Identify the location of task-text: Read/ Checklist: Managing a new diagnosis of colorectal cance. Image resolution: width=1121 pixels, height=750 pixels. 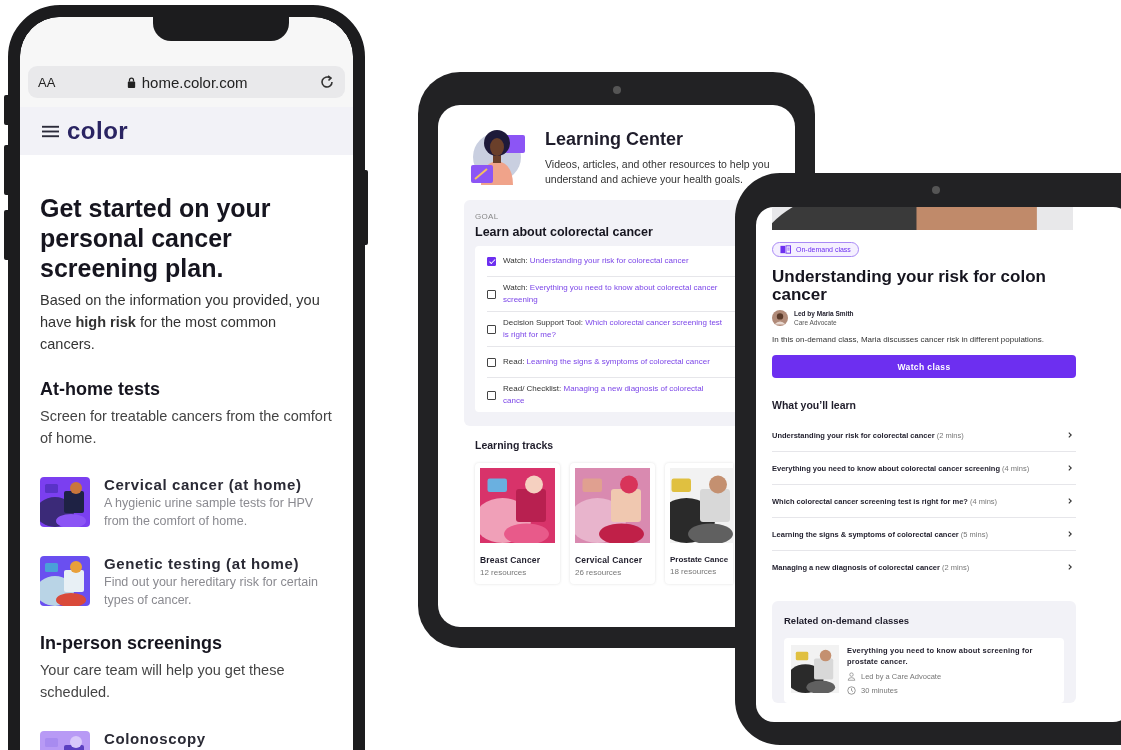
(614, 395).